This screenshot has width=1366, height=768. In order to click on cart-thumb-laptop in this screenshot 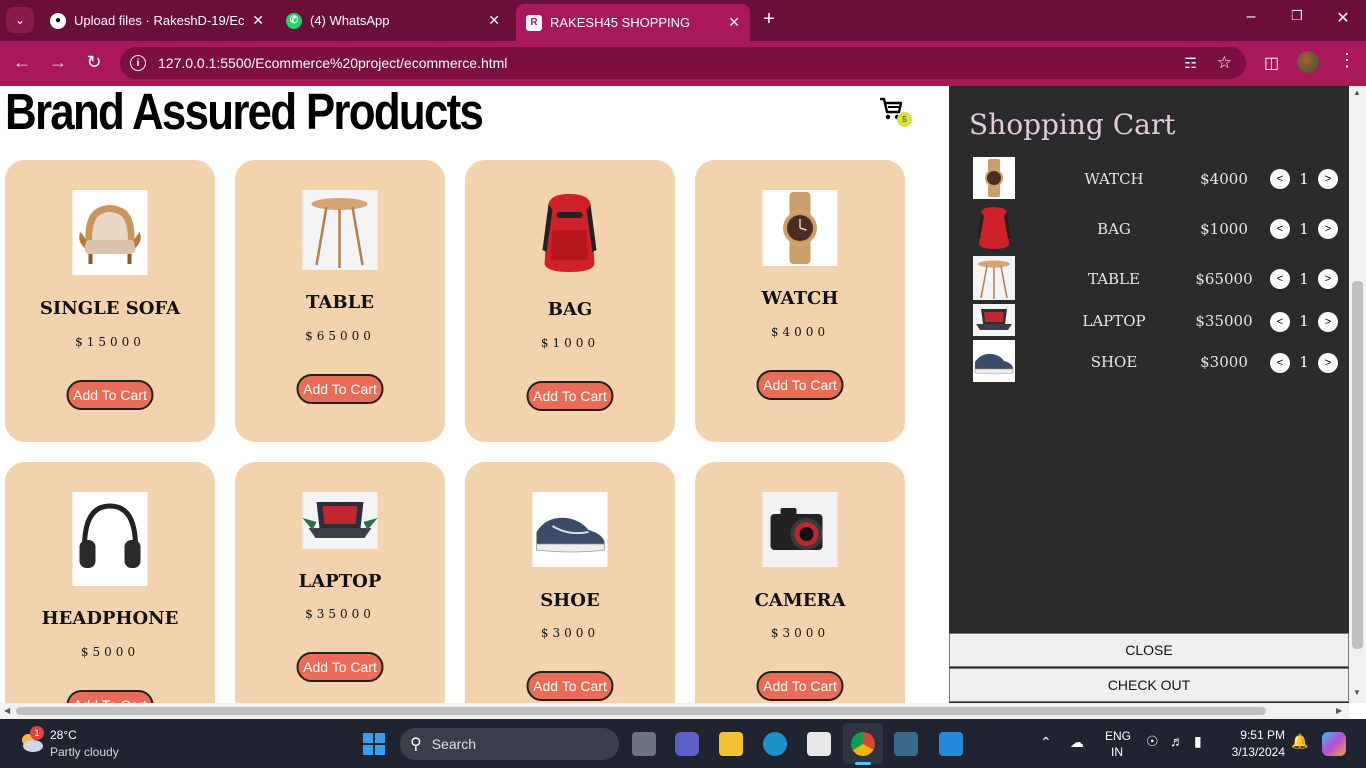, I will do `click(994, 320)`.